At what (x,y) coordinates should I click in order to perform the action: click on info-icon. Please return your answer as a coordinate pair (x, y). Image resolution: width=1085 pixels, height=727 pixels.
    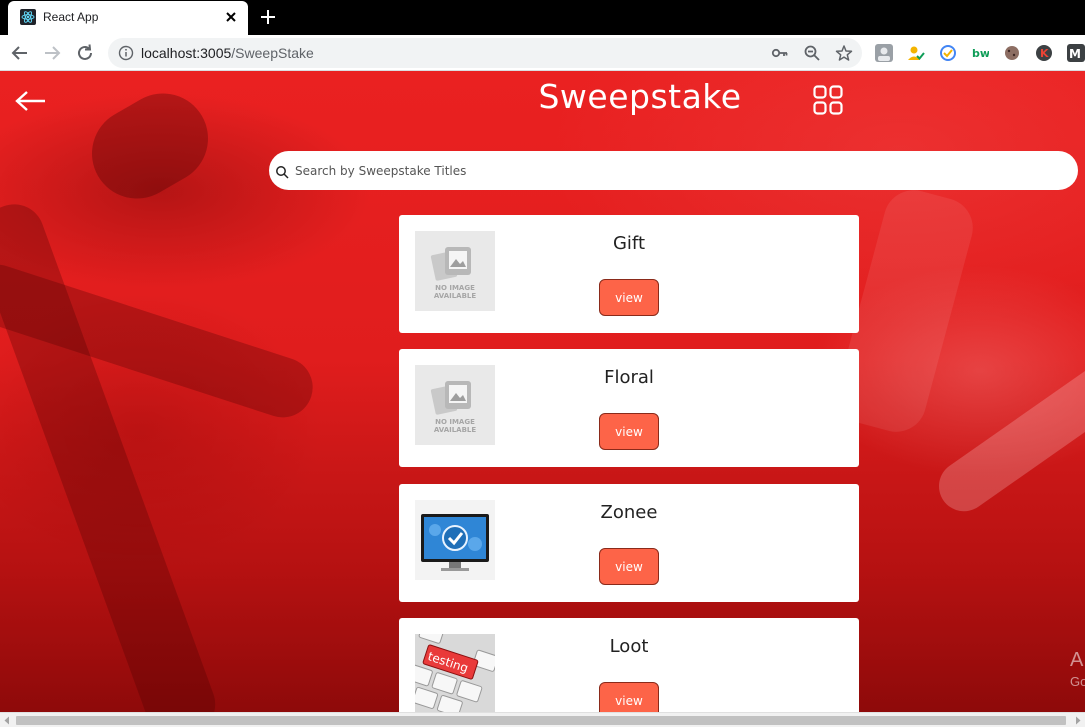
    Looking at the image, I should click on (126, 53).